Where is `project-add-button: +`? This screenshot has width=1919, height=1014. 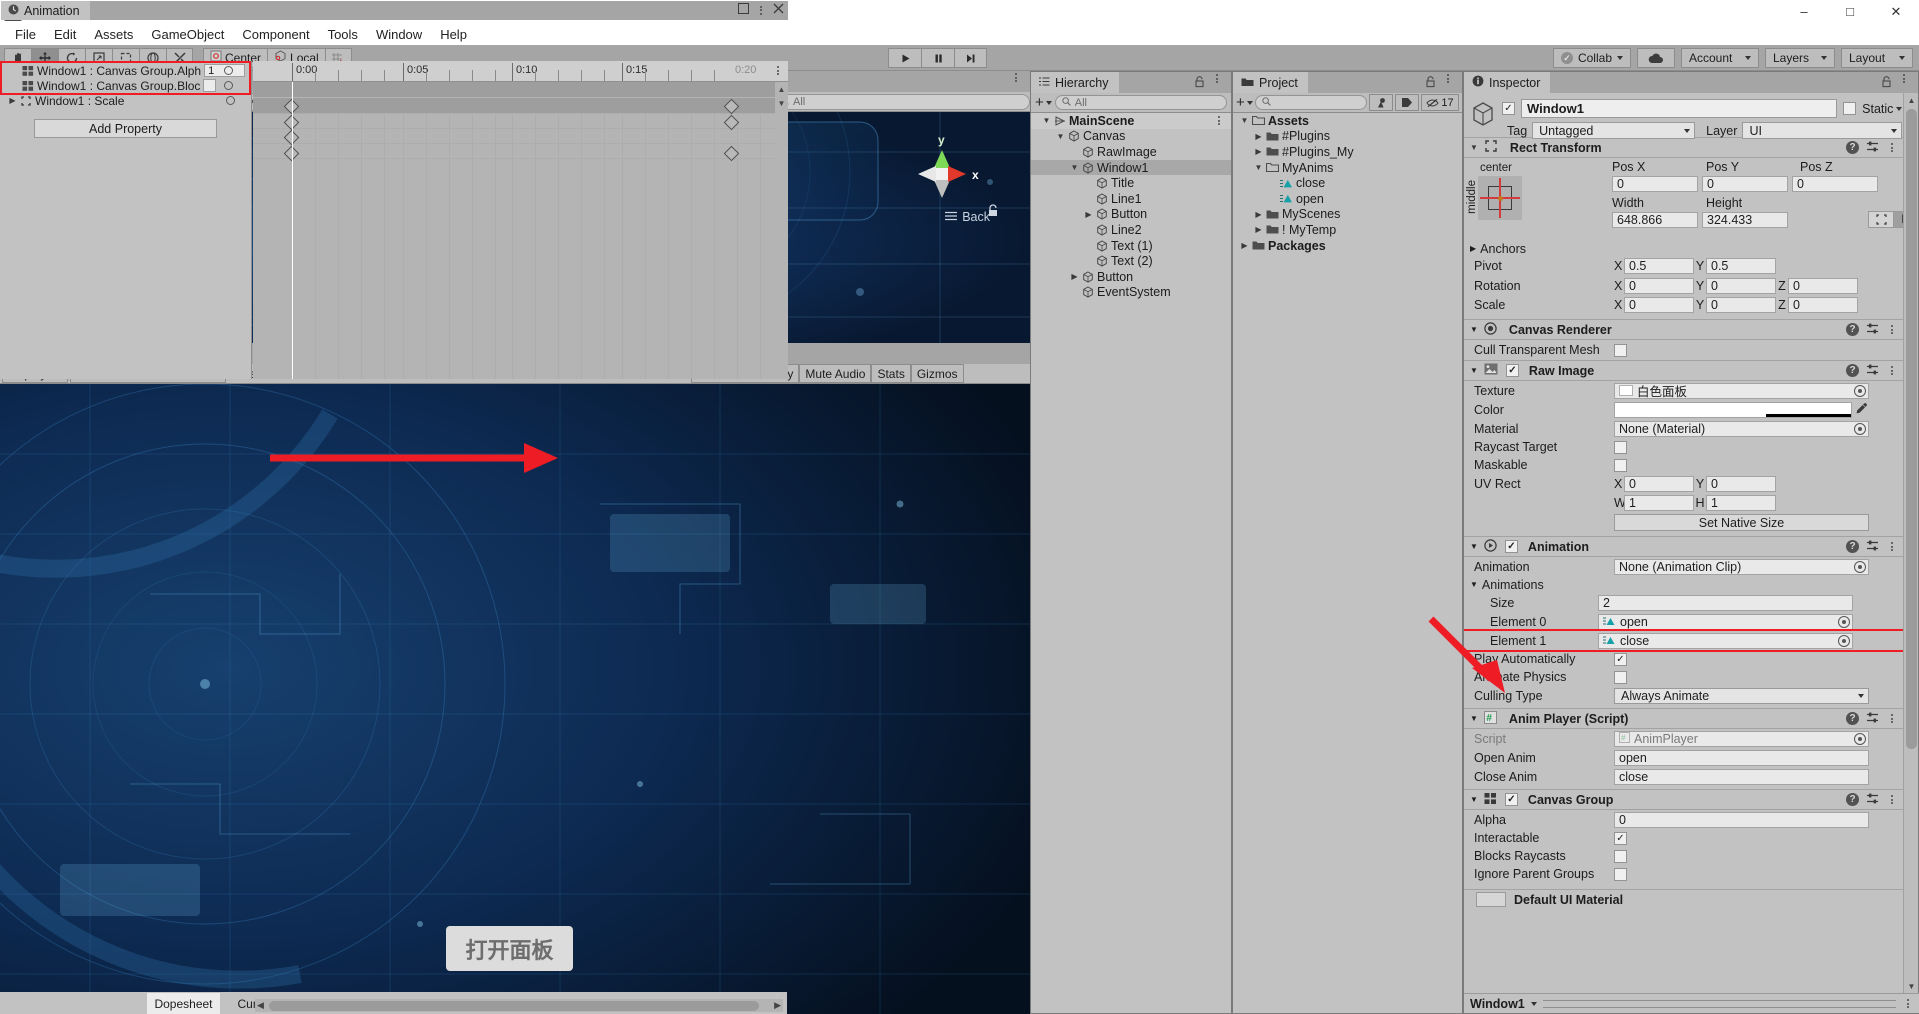 project-add-button: + is located at coordinates (1244, 102).